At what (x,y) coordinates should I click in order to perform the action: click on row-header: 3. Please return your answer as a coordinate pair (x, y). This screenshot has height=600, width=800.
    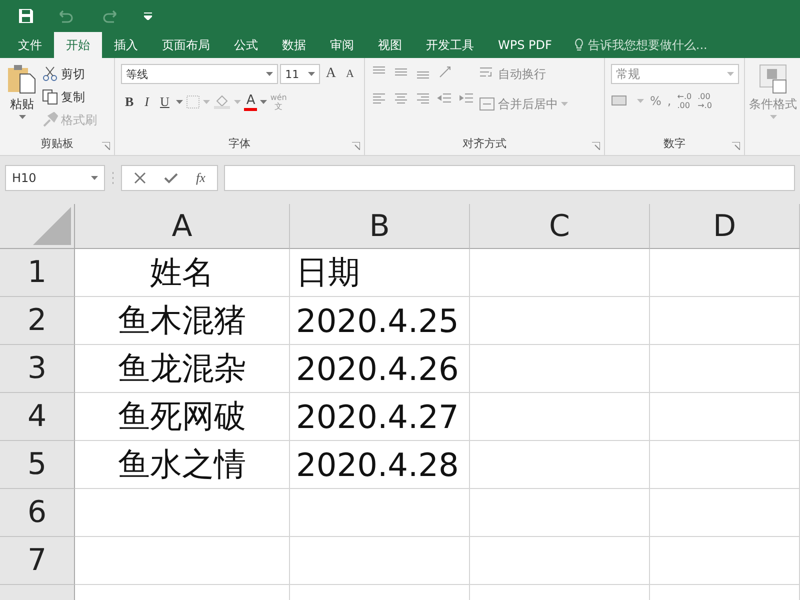
    Looking at the image, I should click on (37, 369).